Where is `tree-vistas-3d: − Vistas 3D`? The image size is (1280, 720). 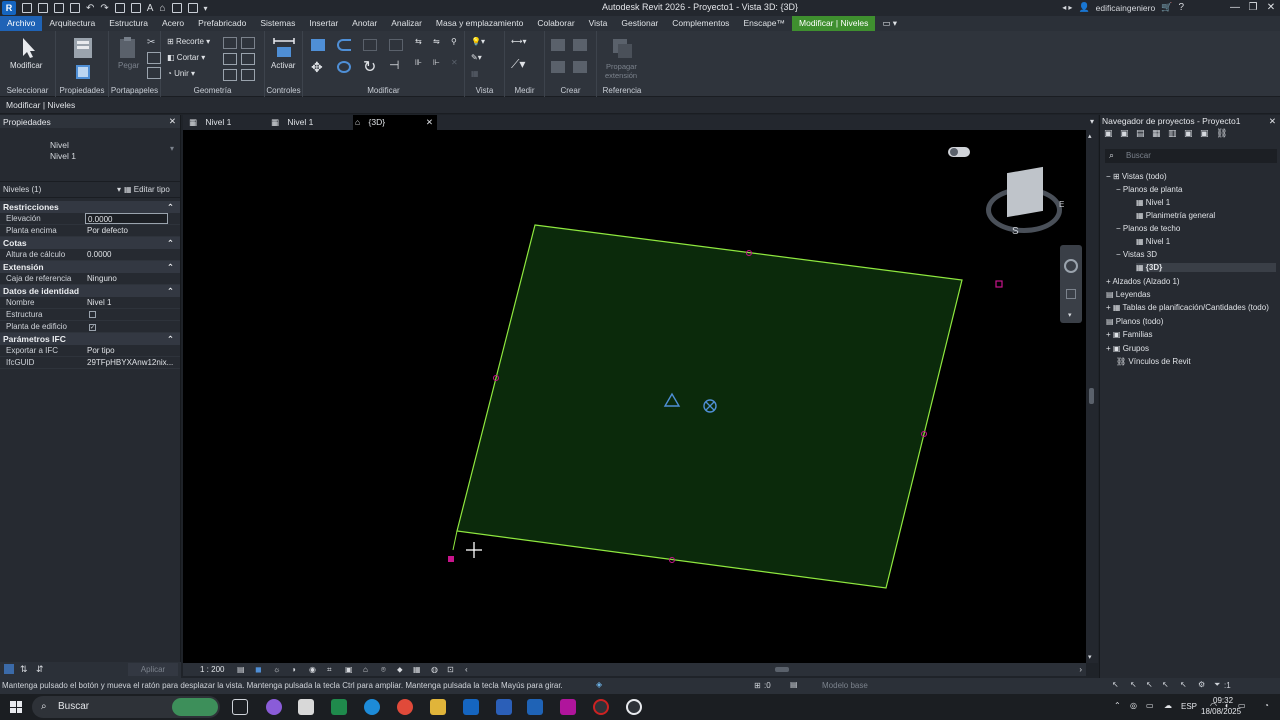
tree-vistas-3d: − Vistas 3D is located at coordinates (1136, 254).